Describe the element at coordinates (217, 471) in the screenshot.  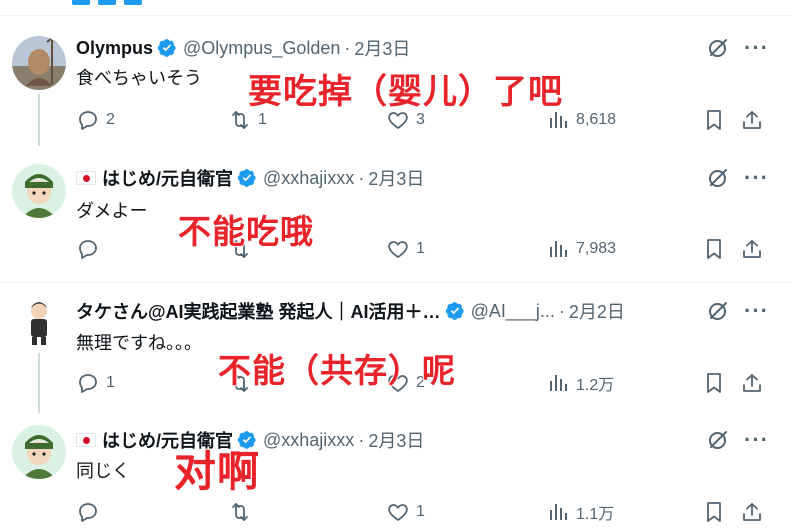
I see `caption-overlay: 对啊` at that location.